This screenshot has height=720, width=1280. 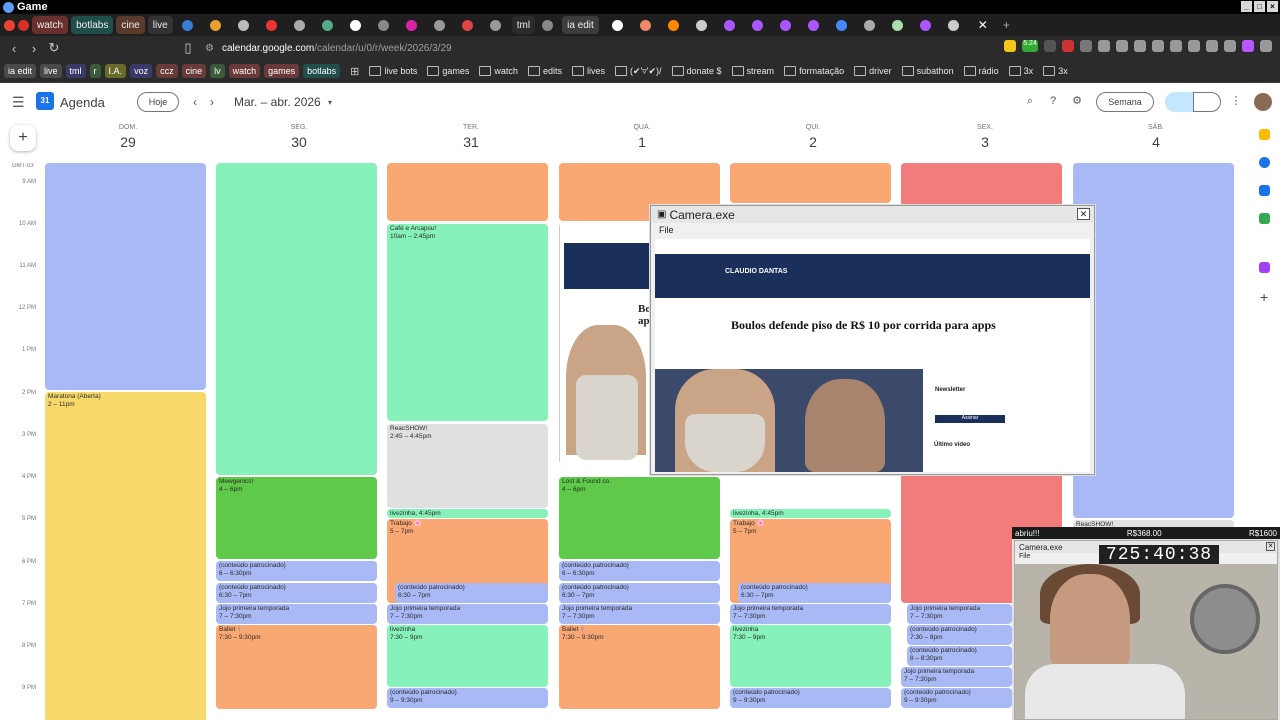 What do you see at coordinates (1030, 46) in the screenshot?
I see `extension-badge: 5.24` at bounding box center [1030, 46].